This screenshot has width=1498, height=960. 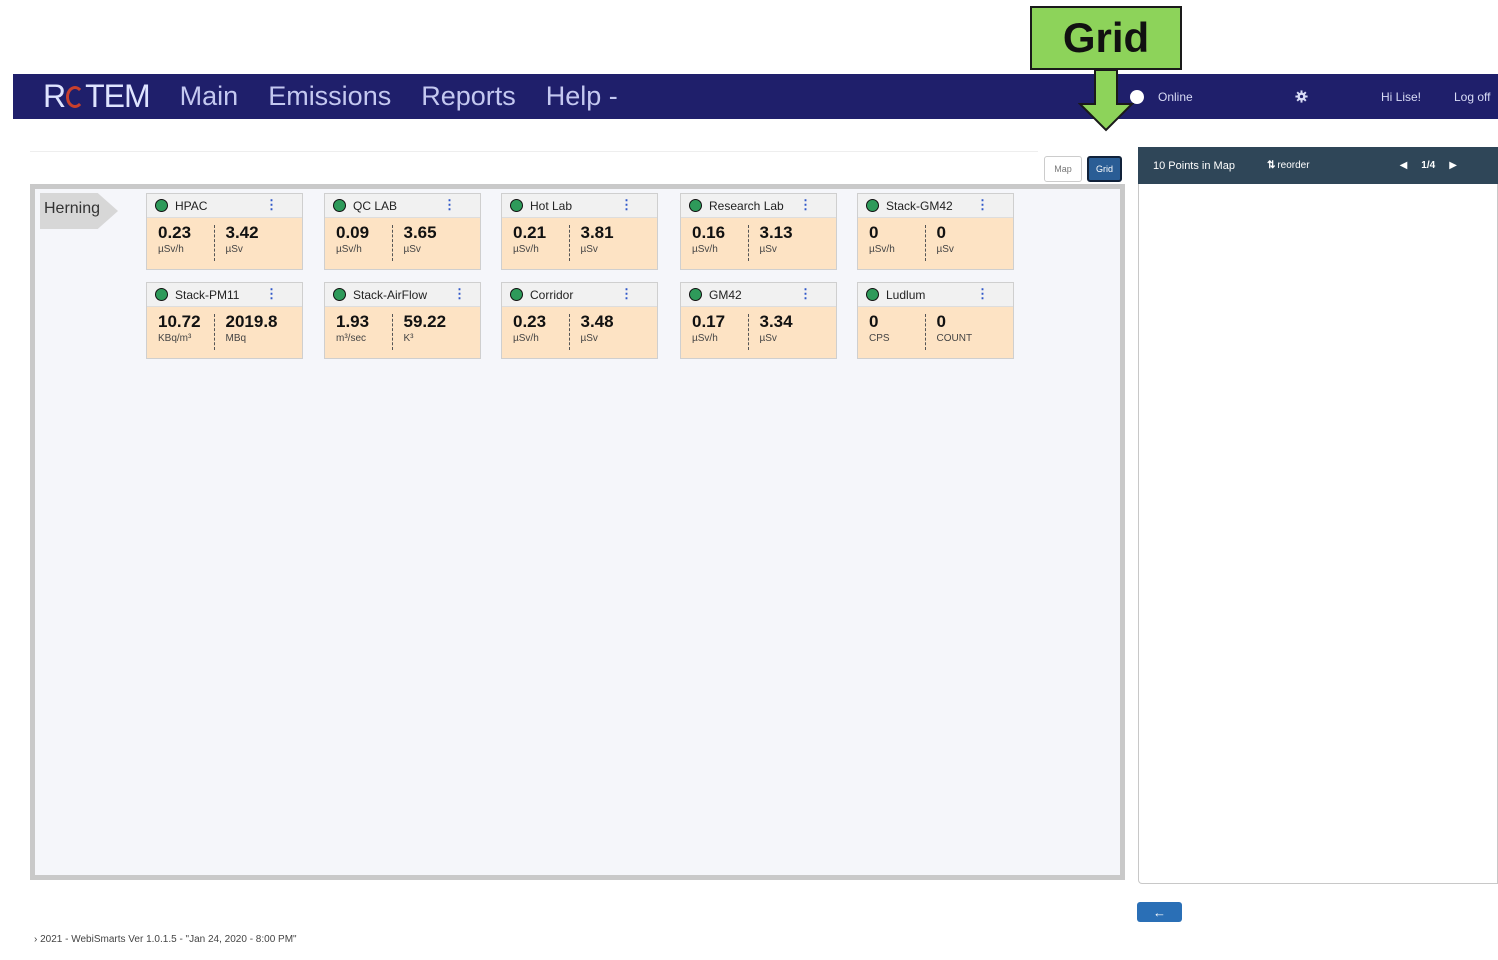 I want to click on sensor-tile-stack-gm42: Stack-GM42 ⋮ 0 µSv/h 0 µSv, so click(x=935, y=231).